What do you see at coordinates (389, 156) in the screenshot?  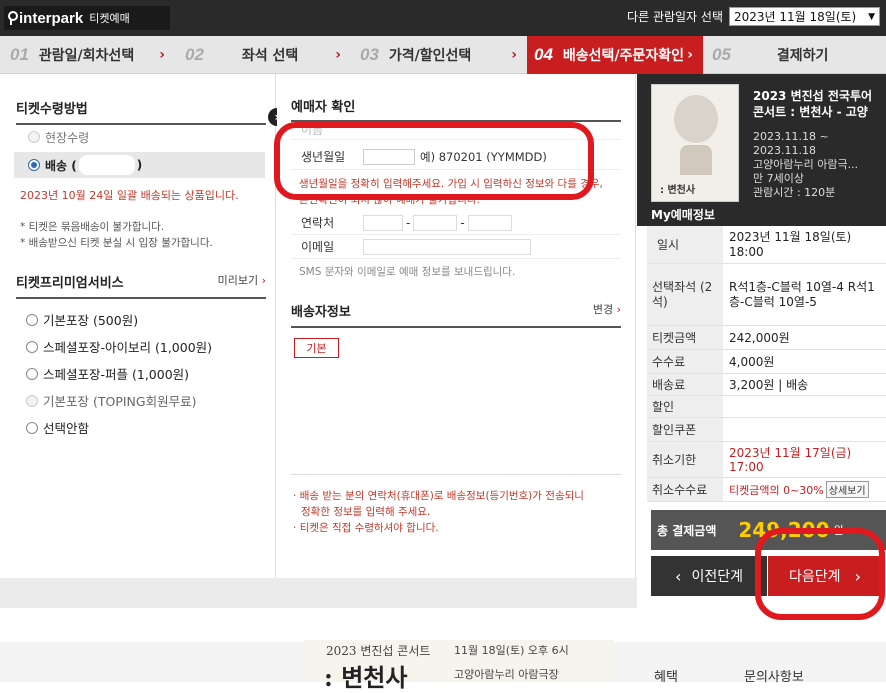 I see `birth-input` at bounding box center [389, 156].